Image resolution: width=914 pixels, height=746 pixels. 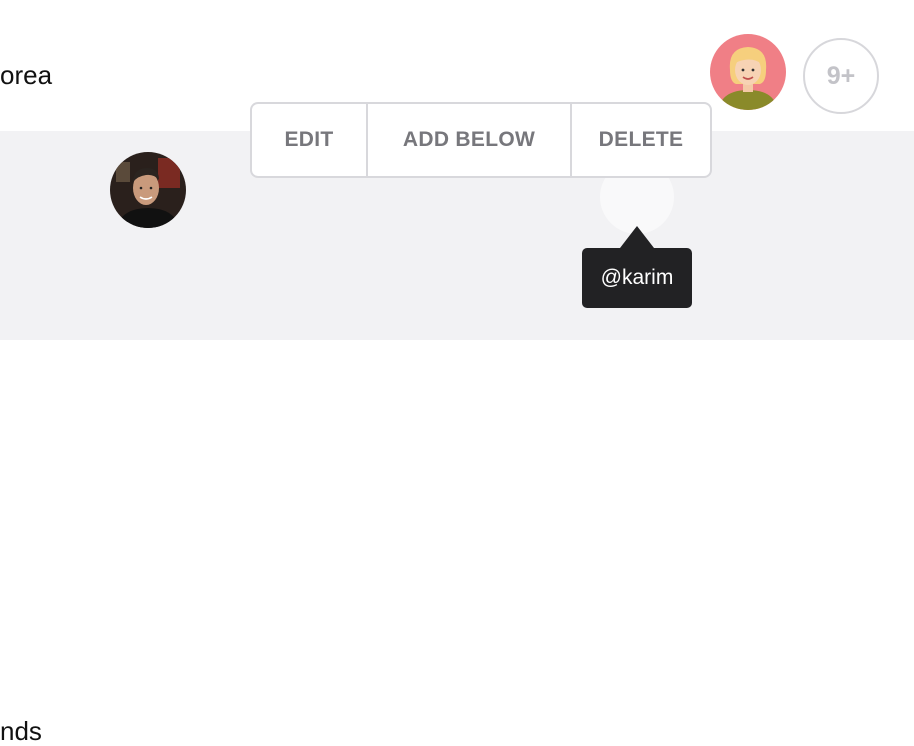 I want to click on woman-avatar-icon, so click(x=748, y=72).